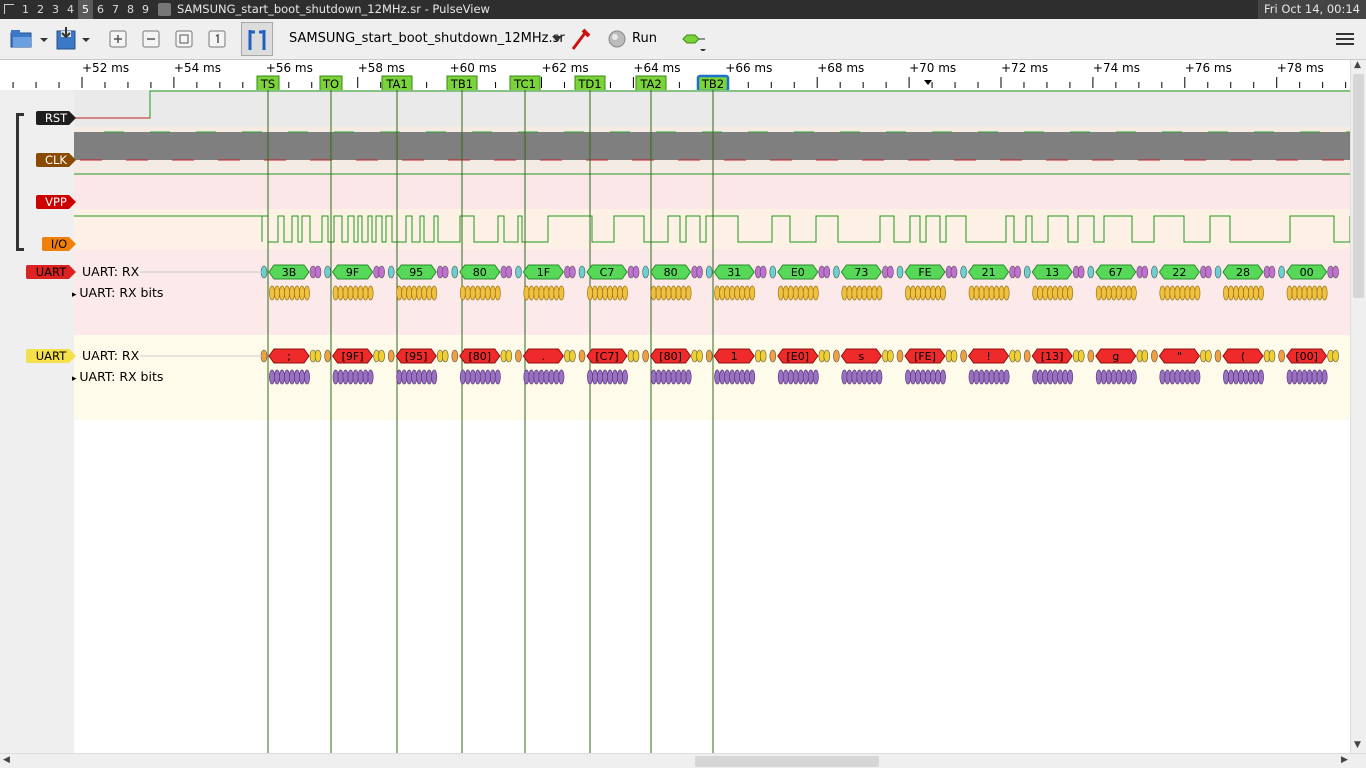 The image size is (1366, 768). What do you see at coordinates (1358, 406) in the screenshot?
I see `vertical-scrollbar: ▲ ▼` at bounding box center [1358, 406].